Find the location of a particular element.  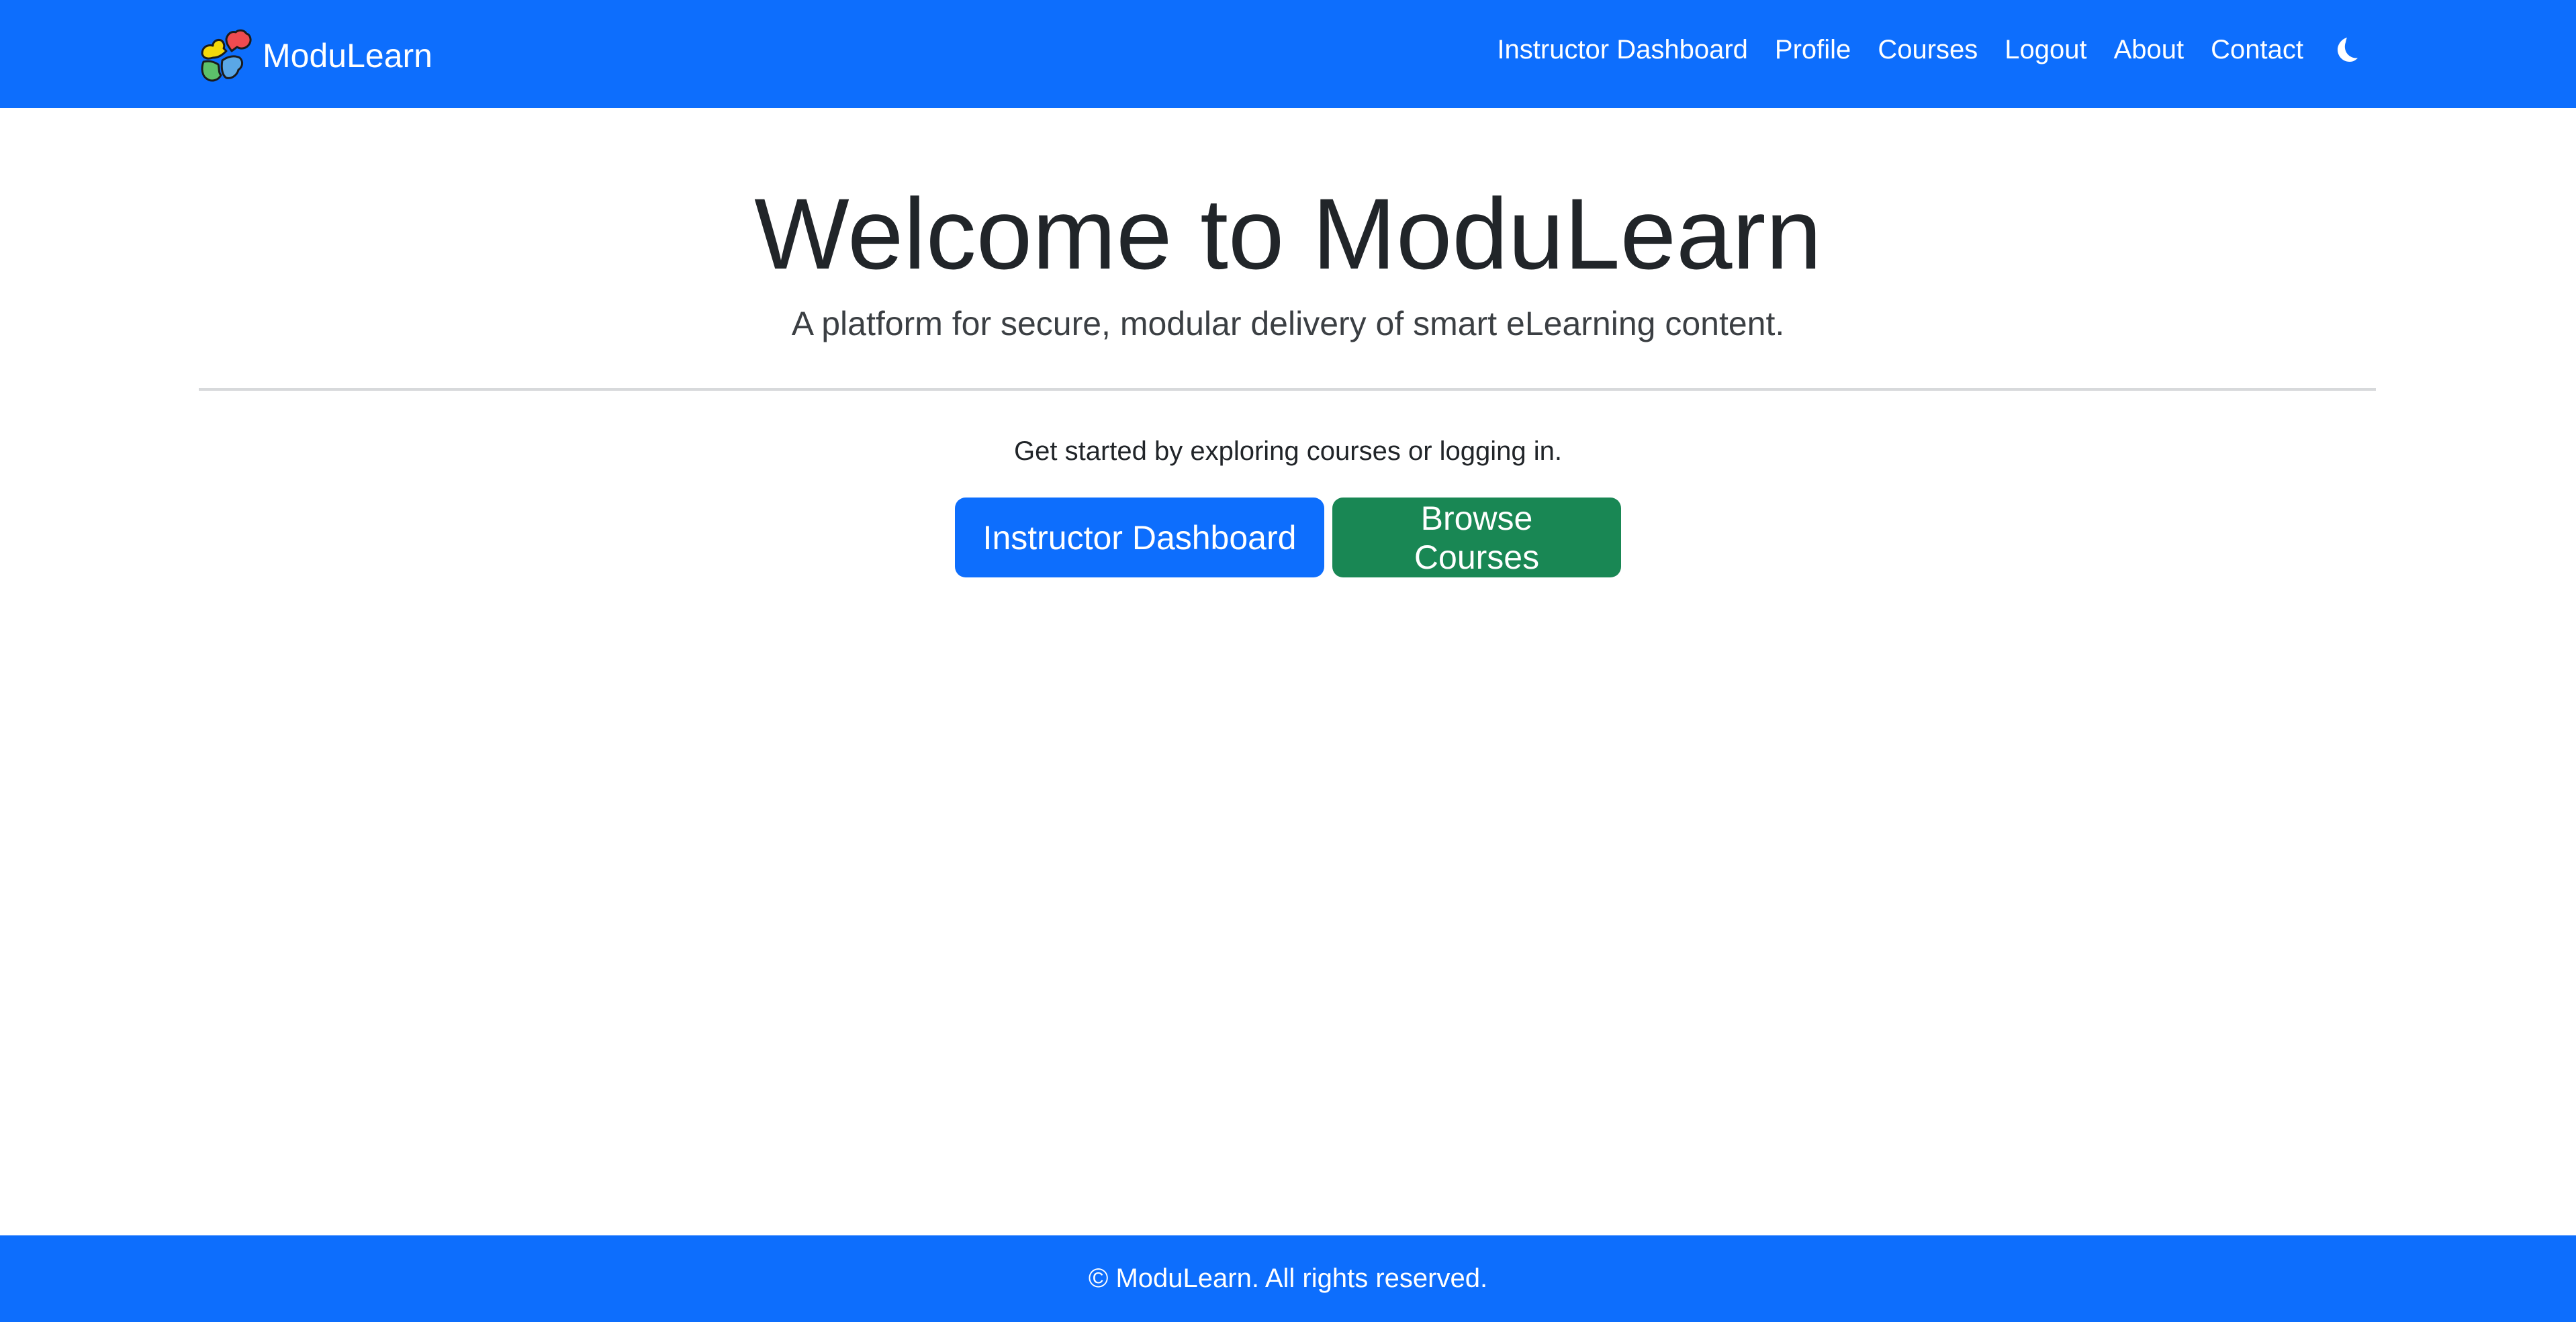

footer: © ModuLearn. All rights reserved. is located at coordinates (1288, 1278).